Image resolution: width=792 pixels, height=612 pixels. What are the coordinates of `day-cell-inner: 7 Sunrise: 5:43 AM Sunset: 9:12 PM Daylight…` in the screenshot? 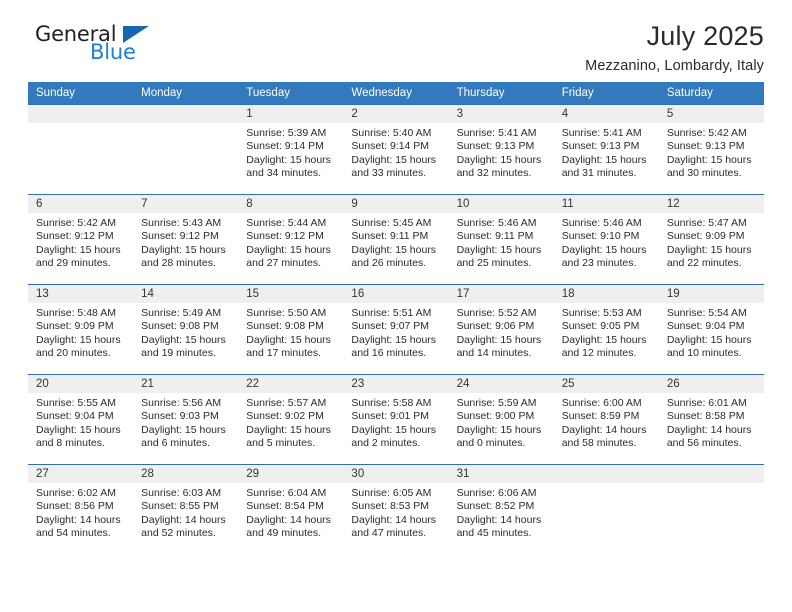 It's located at (186, 239).